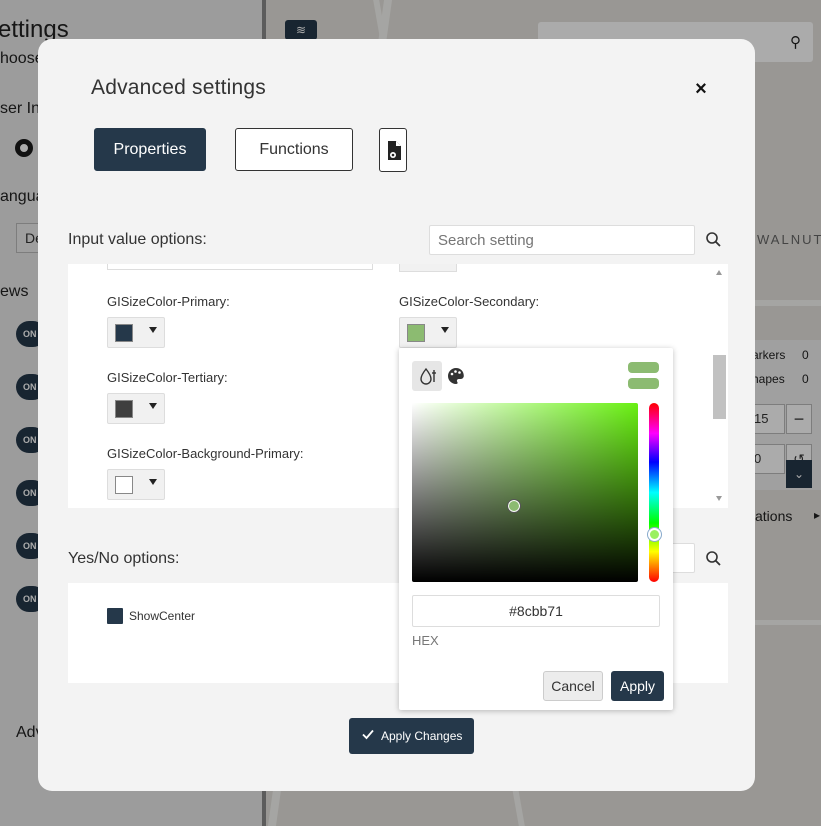 The height and width of the screenshot is (826, 821). I want to click on picker-tab-palette, so click(456, 376).